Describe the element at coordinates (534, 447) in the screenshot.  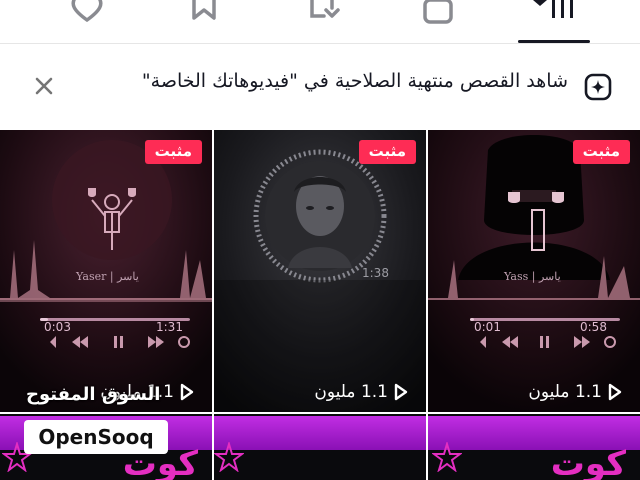
I see `video-tile: كوت` at that location.